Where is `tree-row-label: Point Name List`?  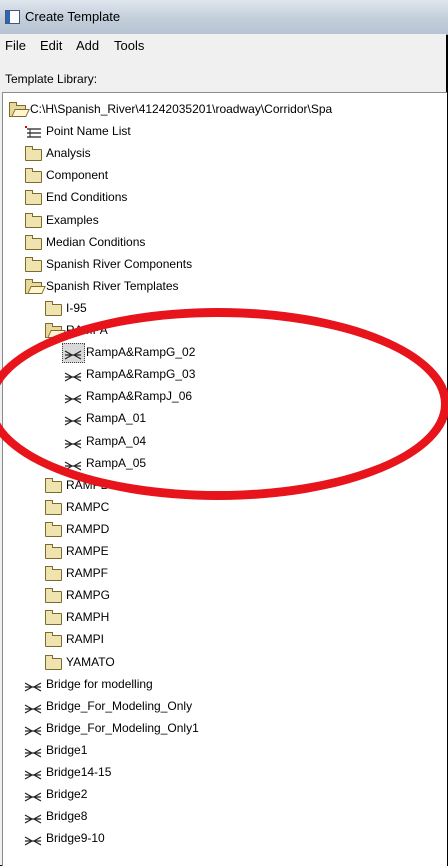 tree-row-label: Point Name List is located at coordinates (88, 131).